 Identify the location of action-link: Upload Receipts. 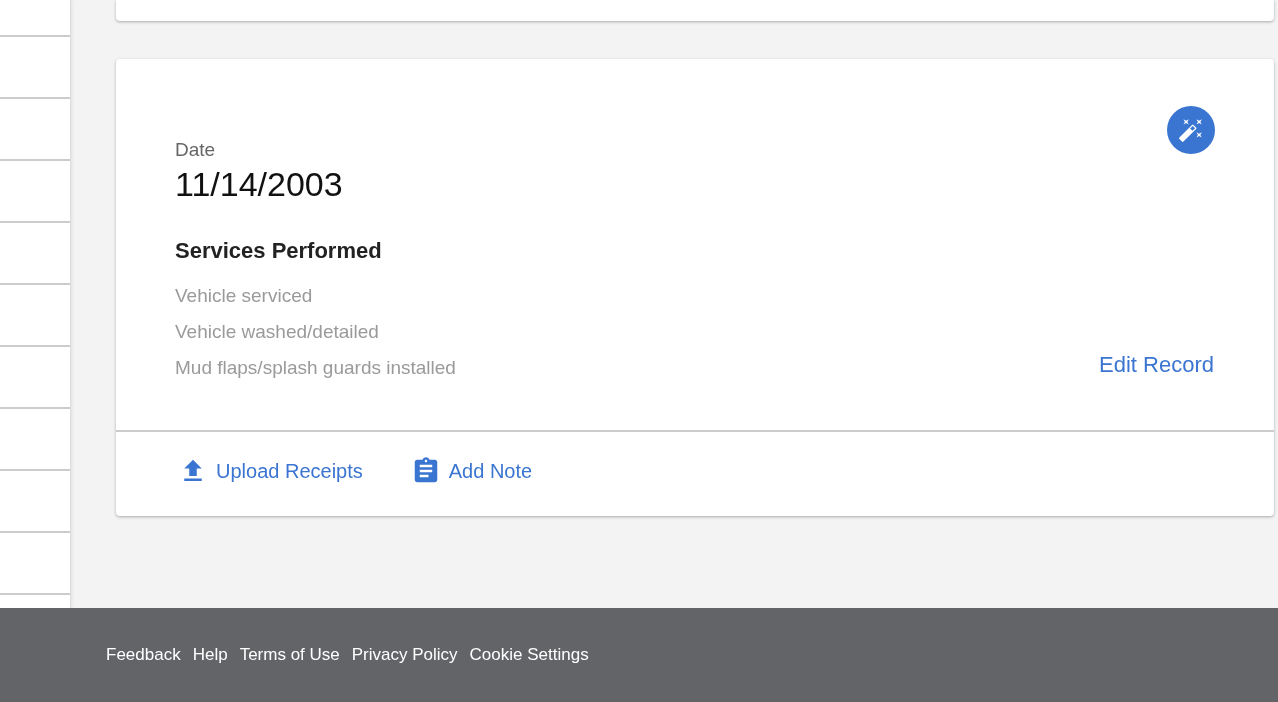
(270, 471).